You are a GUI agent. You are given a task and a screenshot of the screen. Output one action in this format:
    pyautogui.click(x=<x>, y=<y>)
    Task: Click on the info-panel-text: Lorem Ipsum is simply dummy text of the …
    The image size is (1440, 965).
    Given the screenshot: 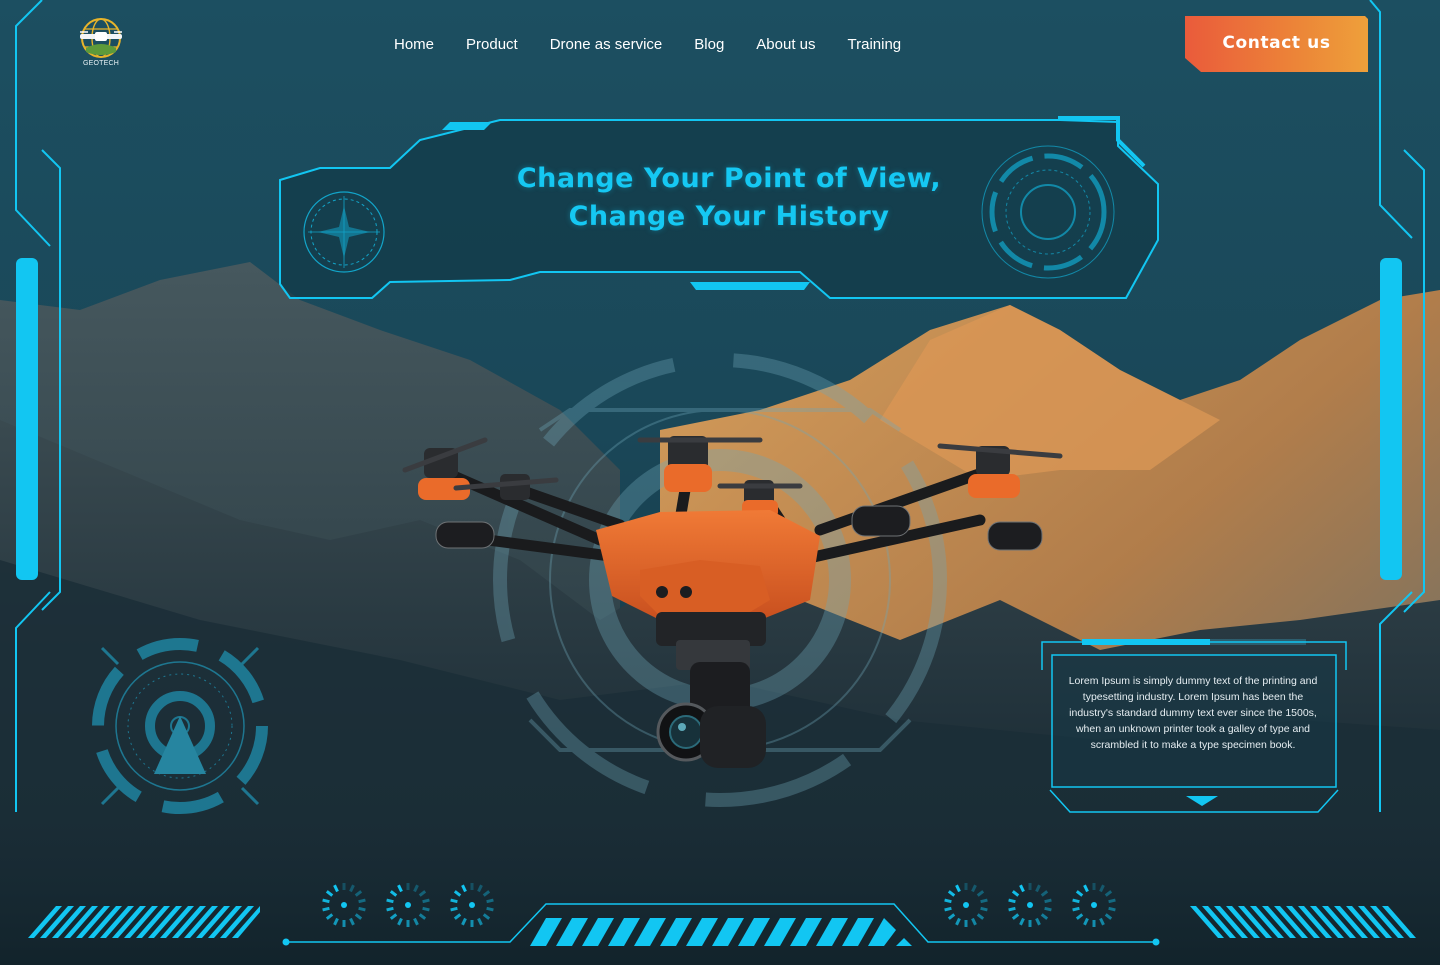 What is the action you would take?
    pyautogui.click(x=1193, y=713)
    